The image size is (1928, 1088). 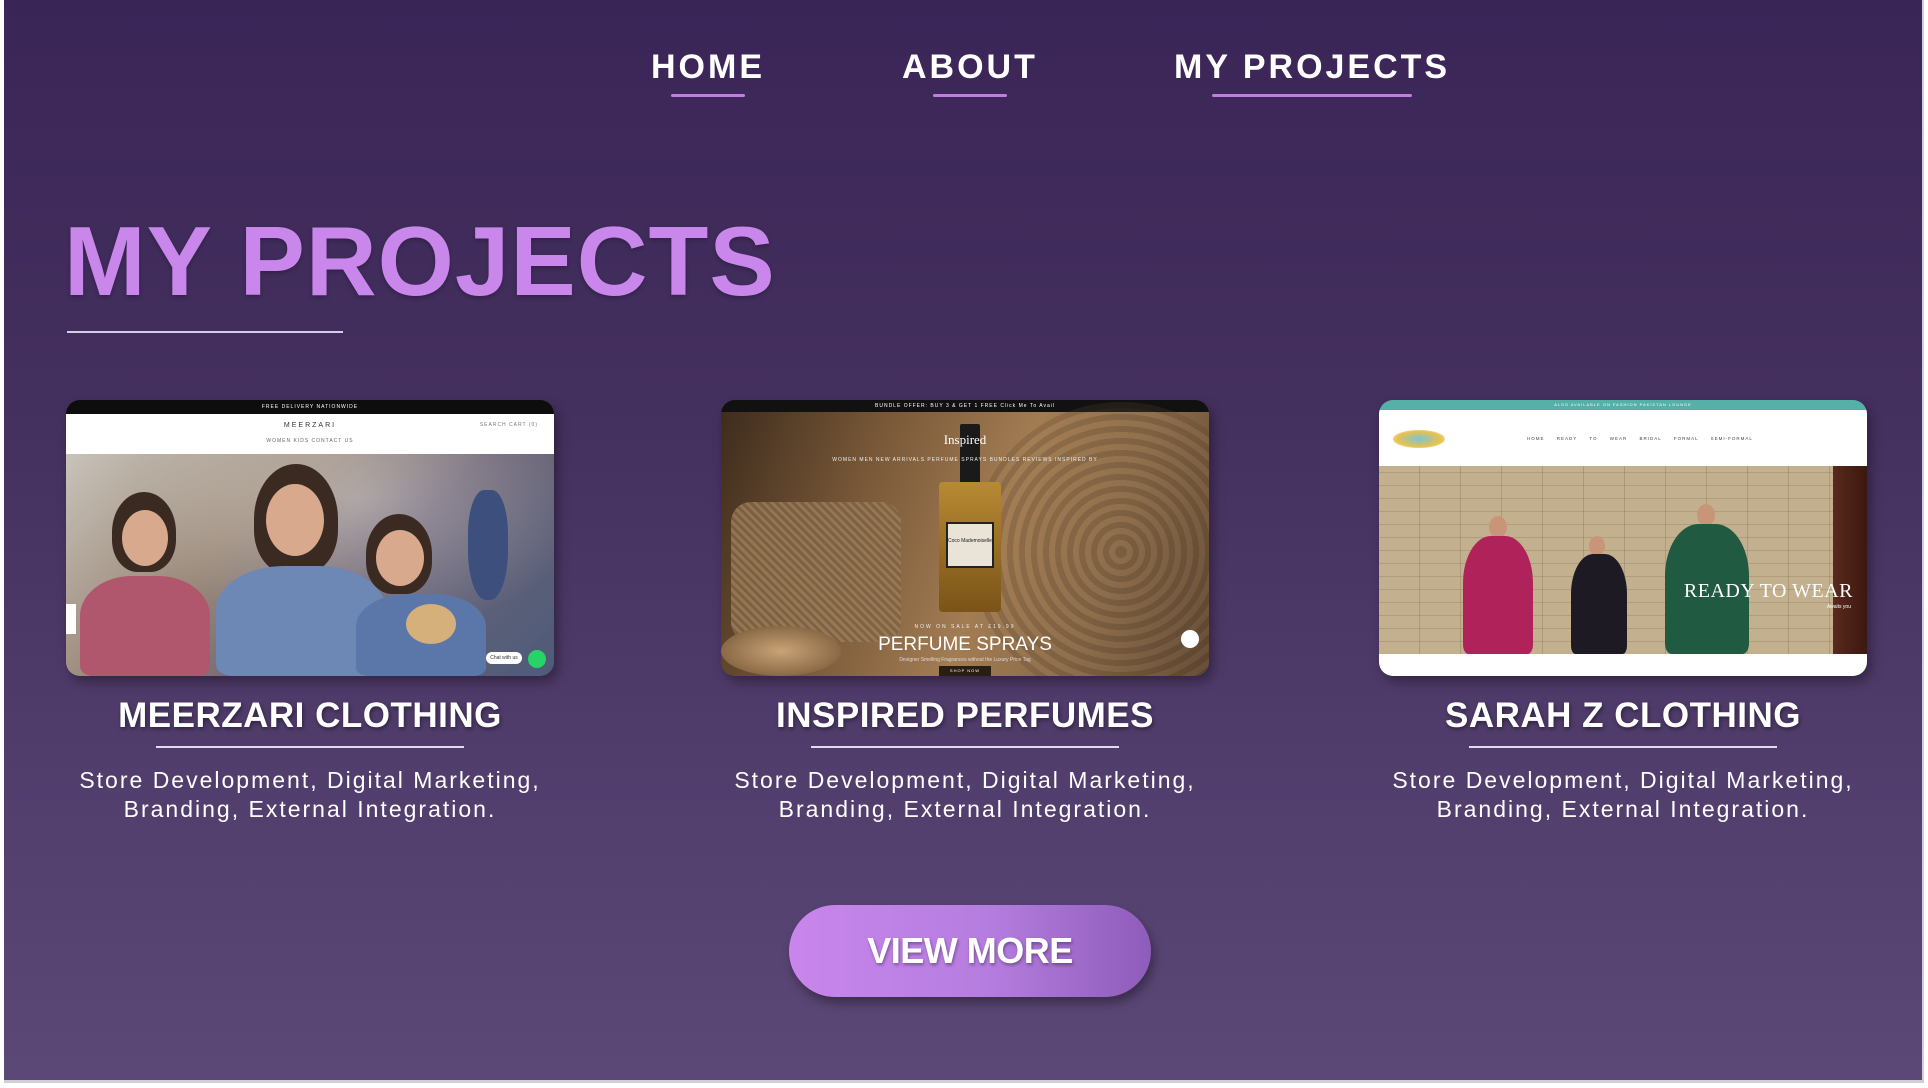 What do you see at coordinates (205, 332) in the screenshot?
I see `title-divider` at bounding box center [205, 332].